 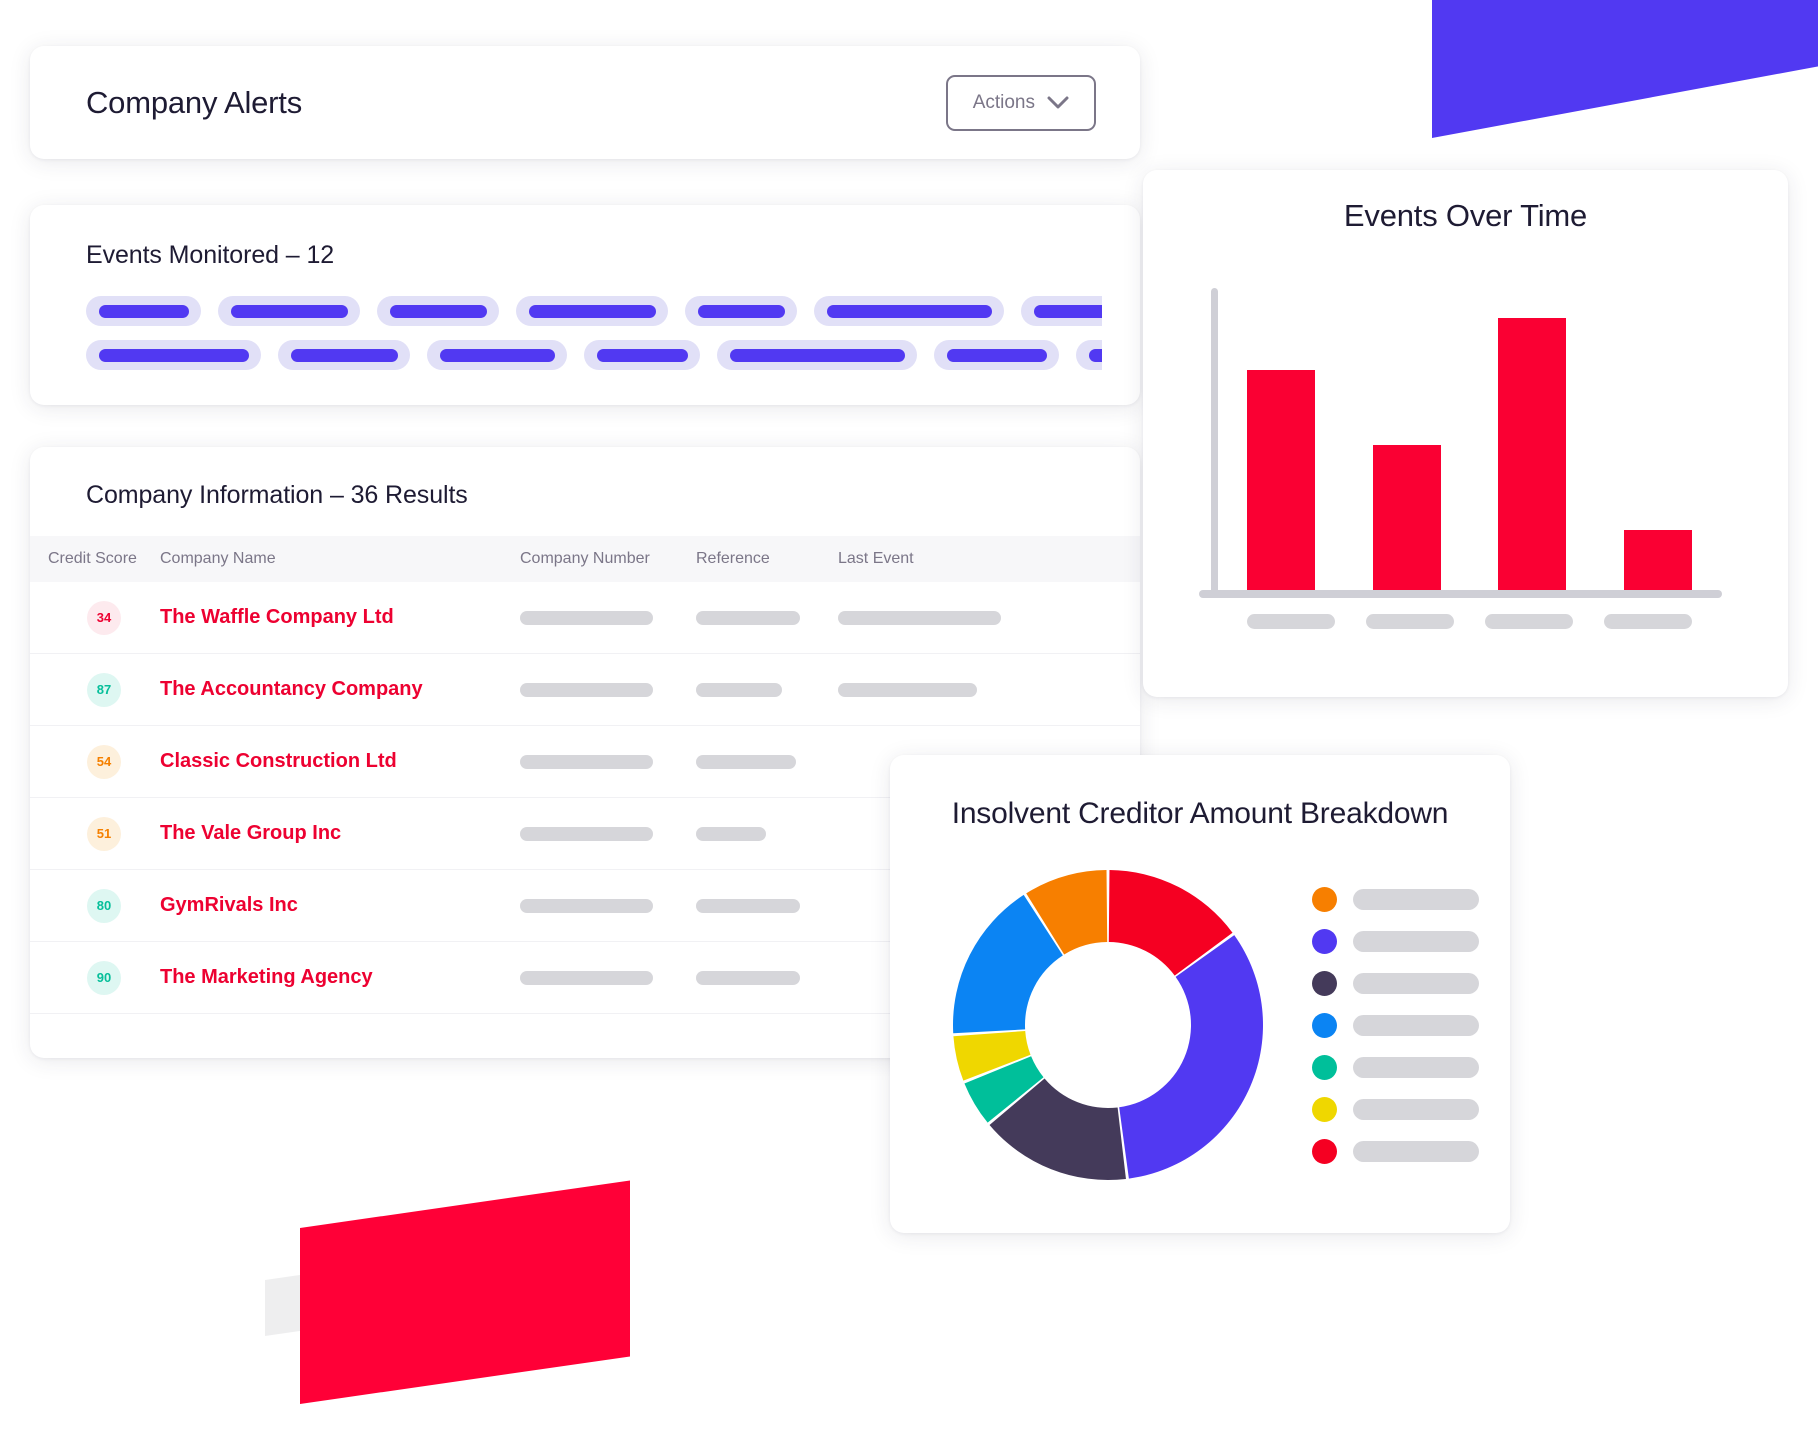 What do you see at coordinates (250, 833) in the screenshot?
I see `company-name-link: The Vale Group Inc` at bounding box center [250, 833].